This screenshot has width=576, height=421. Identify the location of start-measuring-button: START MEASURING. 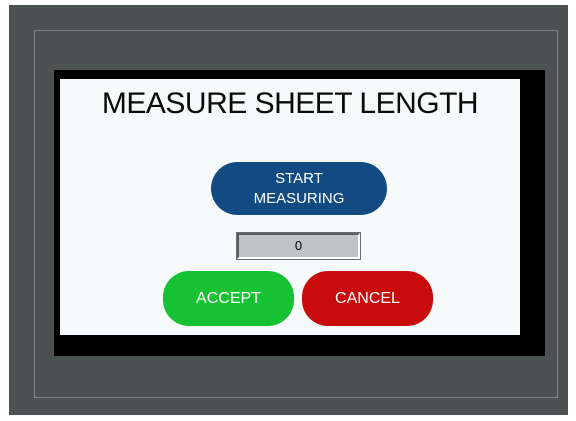
(299, 188).